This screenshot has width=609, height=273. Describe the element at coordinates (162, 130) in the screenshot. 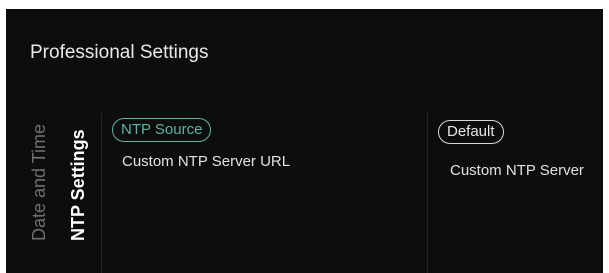

I see `ntp-source-option: NTP Source` at that location.